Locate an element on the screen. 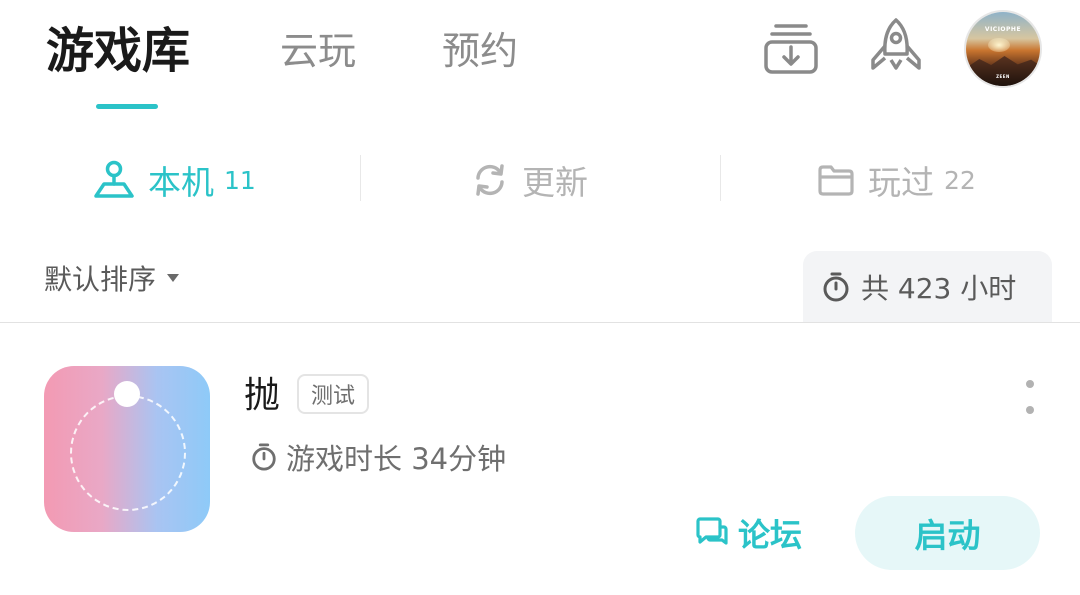  subtab-played: 玩过 22 is located at coordinates (896, 180).